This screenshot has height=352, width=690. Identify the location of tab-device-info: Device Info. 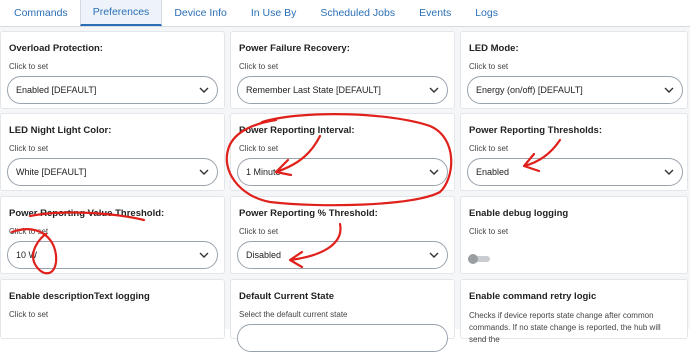
(200, 13).